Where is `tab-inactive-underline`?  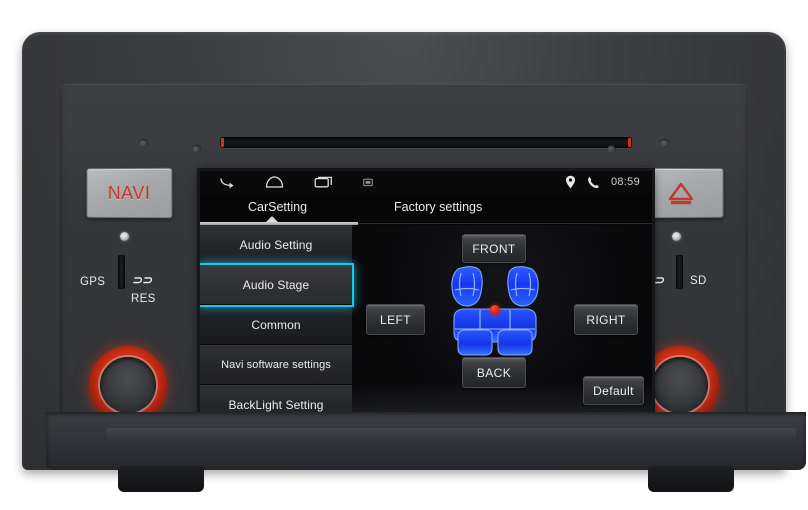
tab-inactive-underline is located at coordinates (505, 223).